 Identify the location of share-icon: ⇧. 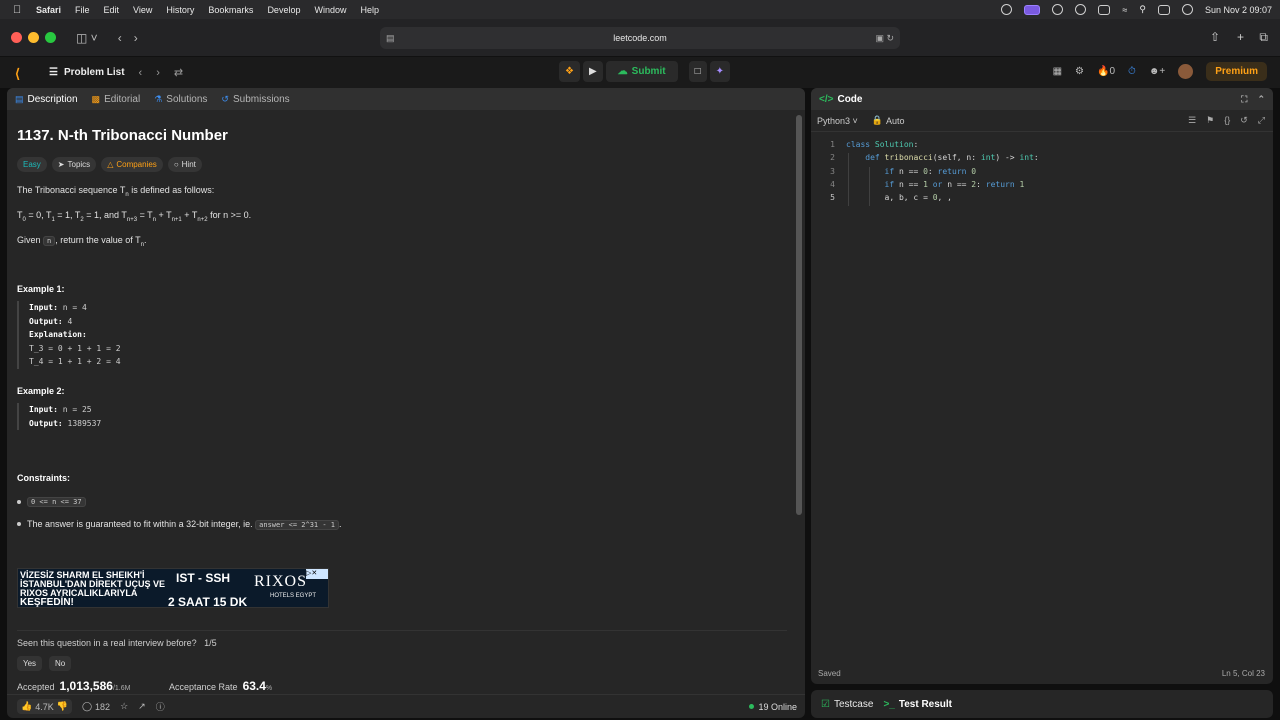
(1215, 37).